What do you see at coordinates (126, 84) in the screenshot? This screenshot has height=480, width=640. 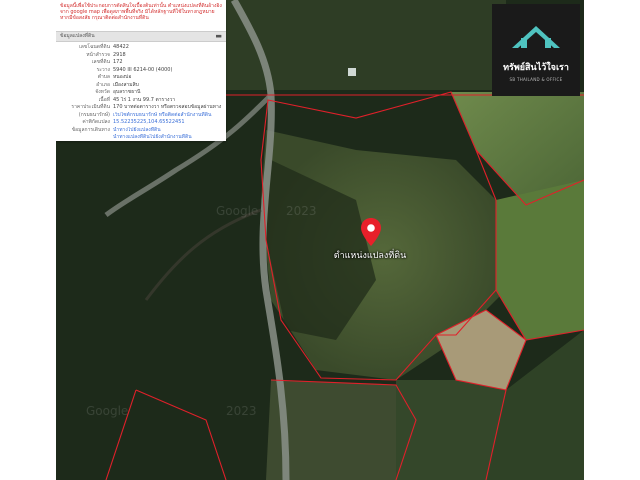 I see `row-value: เมืองสามสิบ` at bounding box center [126, 84].